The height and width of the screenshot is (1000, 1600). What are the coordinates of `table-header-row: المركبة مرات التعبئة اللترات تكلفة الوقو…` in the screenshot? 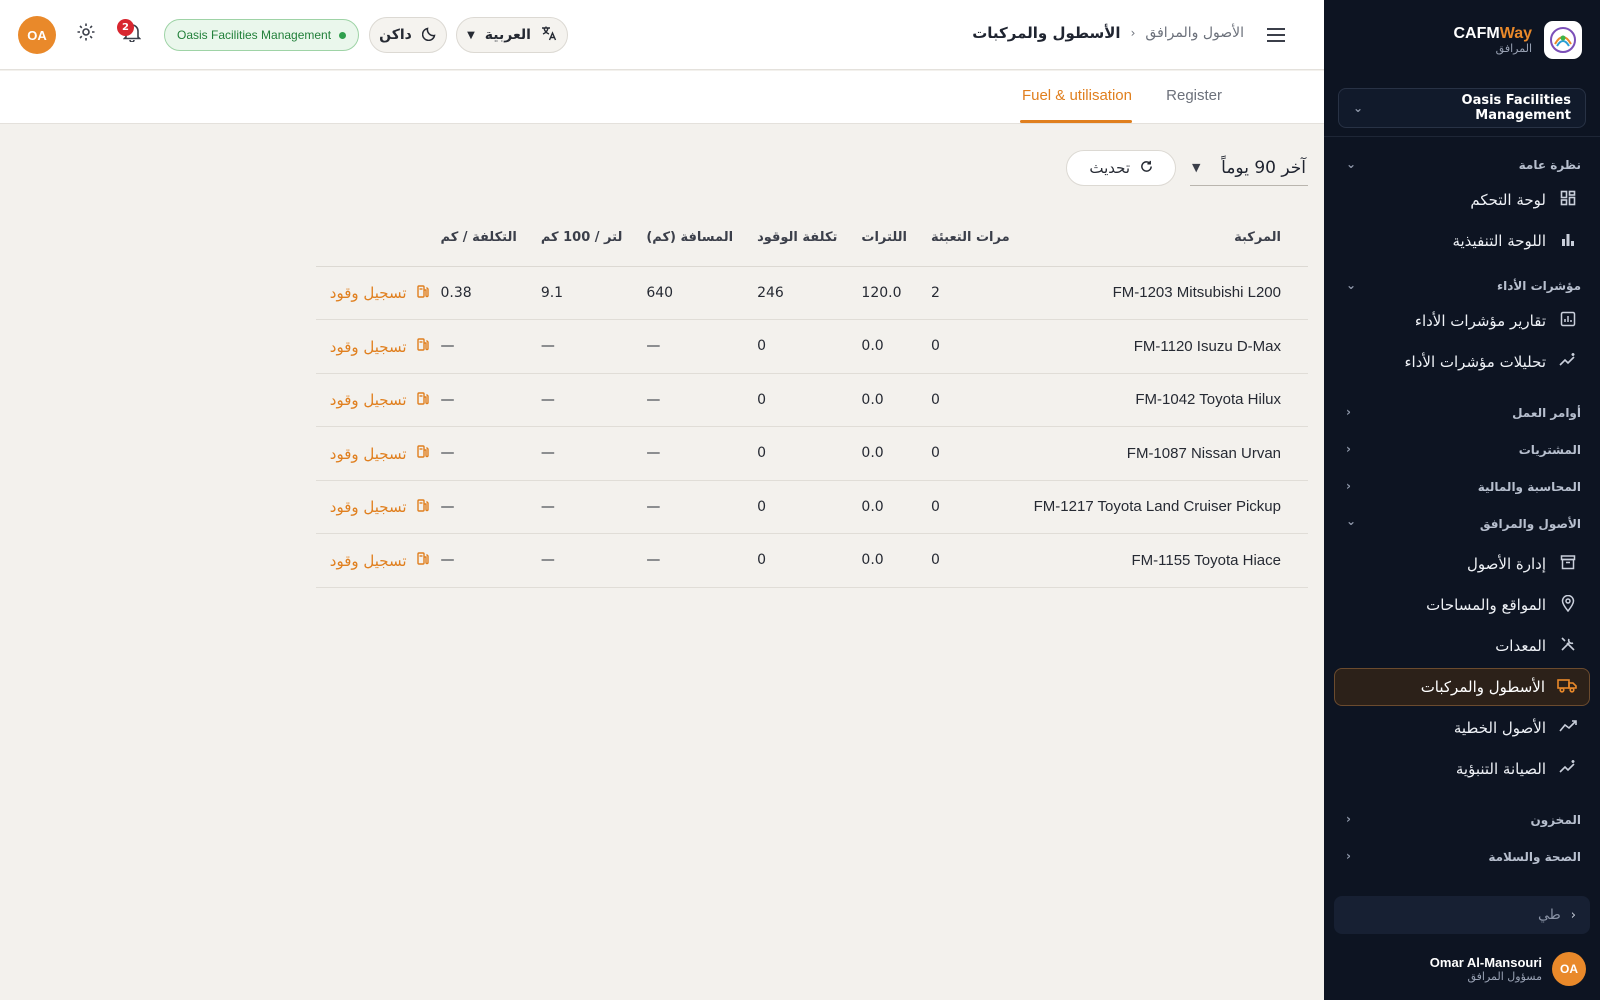 It's located at (812, 238).